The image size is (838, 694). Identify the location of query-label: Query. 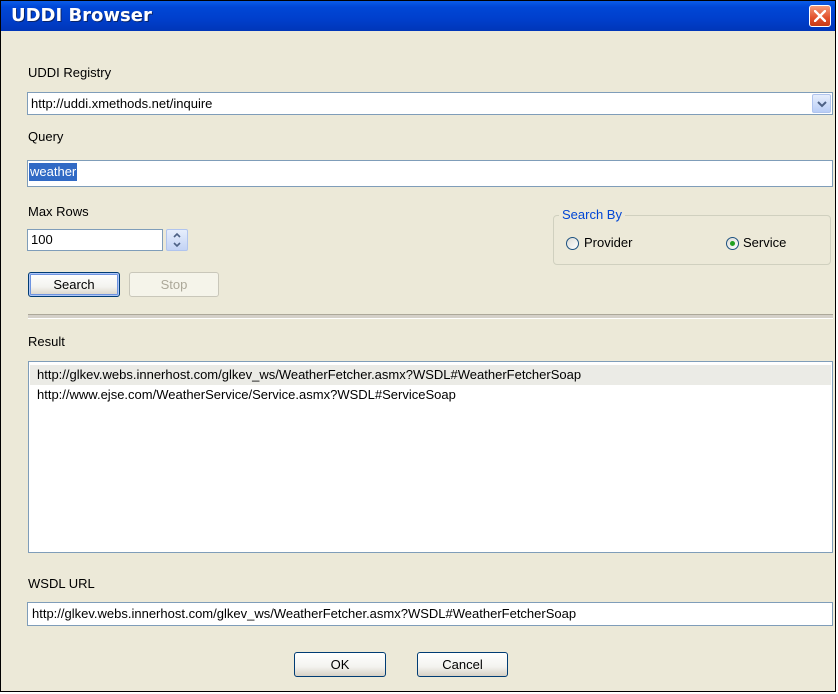
(46, 136).